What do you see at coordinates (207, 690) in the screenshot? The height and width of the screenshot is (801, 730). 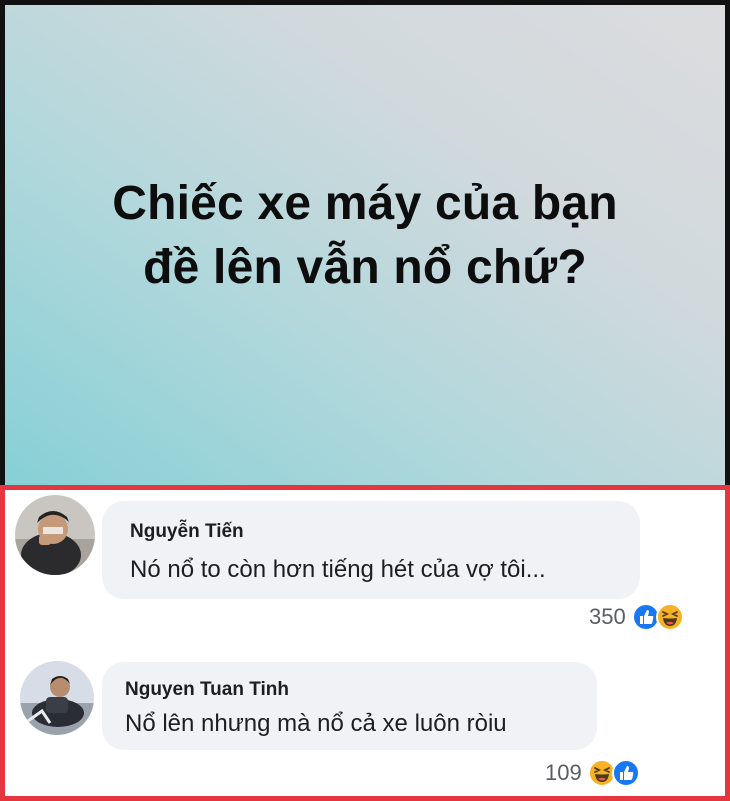 I see `comment-author: Nguyen Tuan Tinh` at bounding box center [207, 690].